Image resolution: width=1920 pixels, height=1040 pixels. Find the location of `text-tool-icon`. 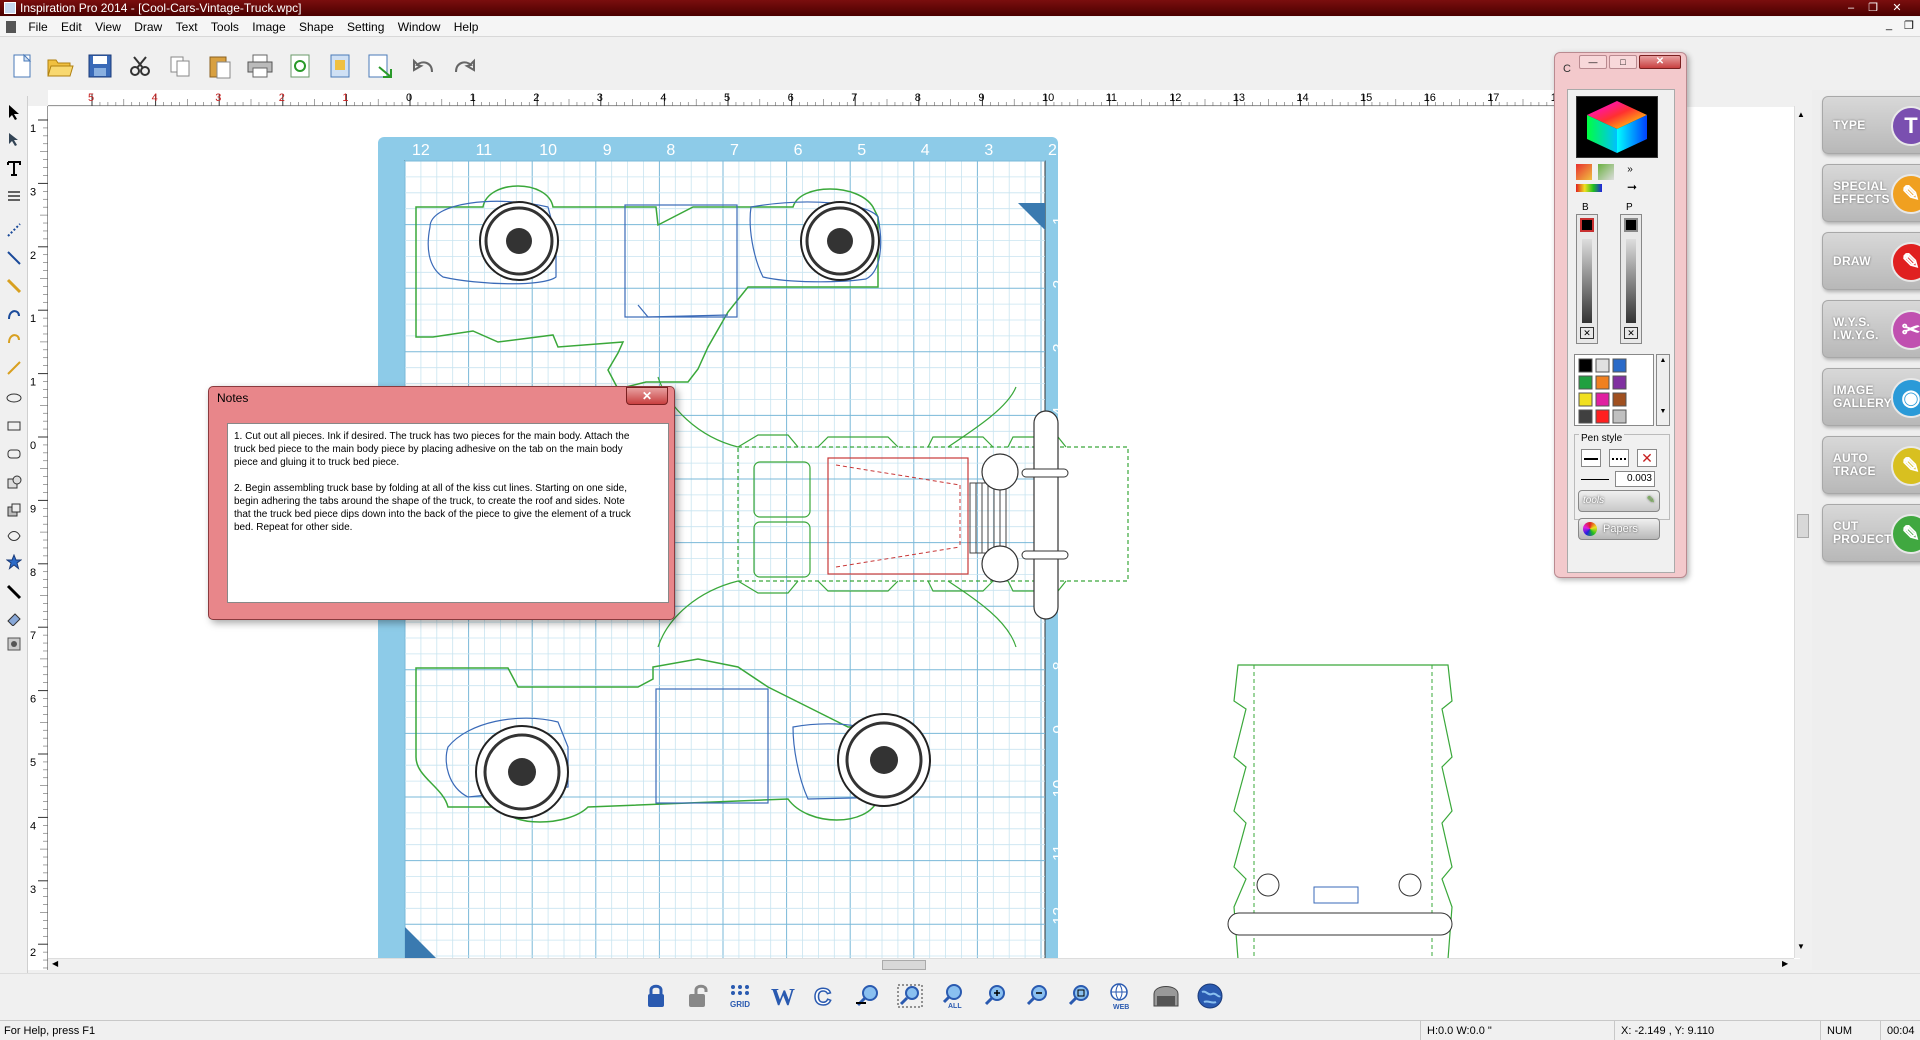

text-tool-icon is located at coordinates (14, 168).